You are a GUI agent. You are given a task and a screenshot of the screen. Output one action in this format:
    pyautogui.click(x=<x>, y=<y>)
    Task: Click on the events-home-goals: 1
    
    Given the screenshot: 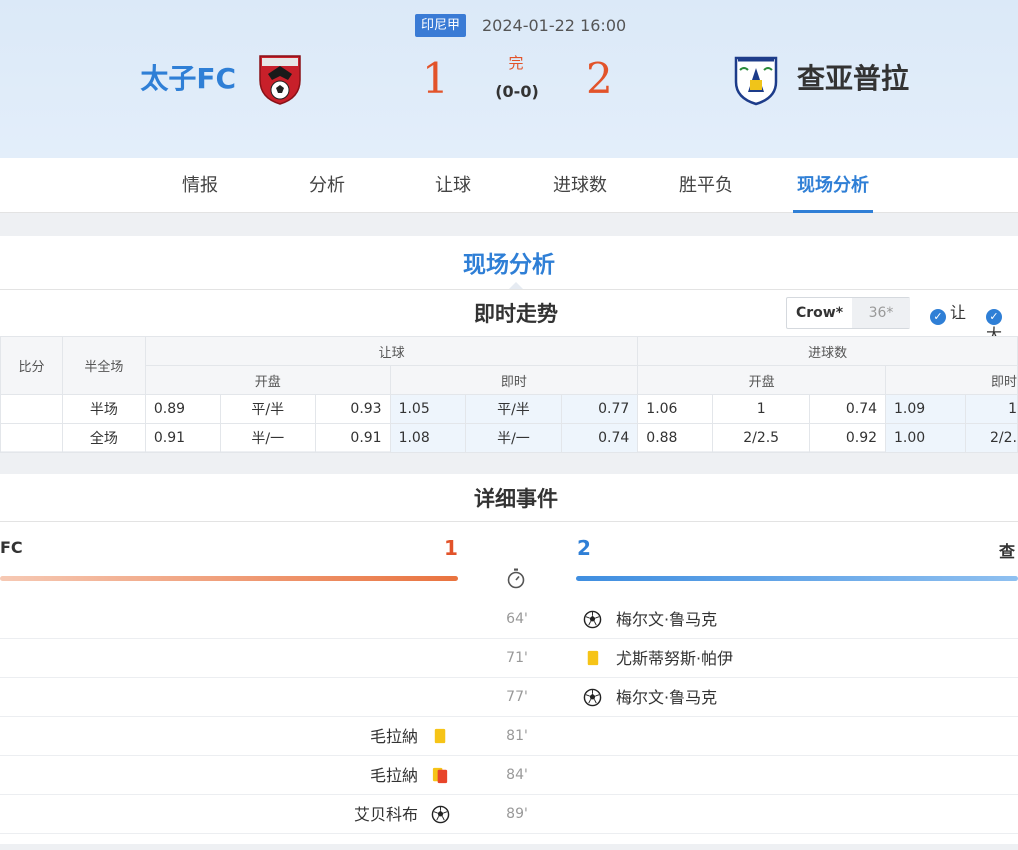 What is the action you would take?
    pyautogui.click(x=451, y=548)
    